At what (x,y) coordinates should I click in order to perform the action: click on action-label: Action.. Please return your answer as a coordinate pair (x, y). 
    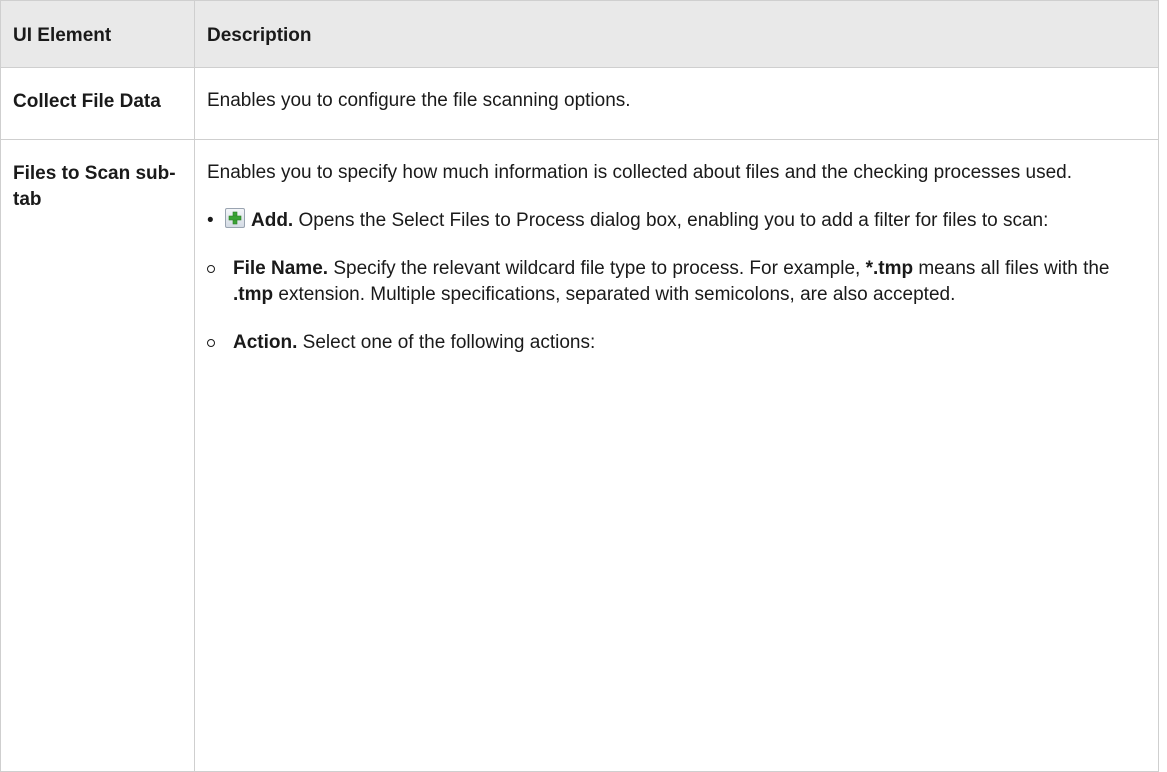
    Looking at the image, I should click on (265, 342).